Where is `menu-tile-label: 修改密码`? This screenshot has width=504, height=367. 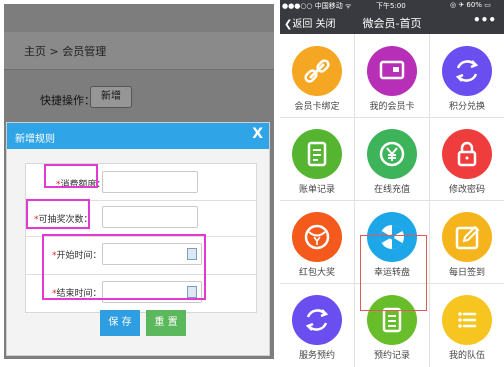 menu-tile-label: 修改密码 is located at coordinates (466, 190).